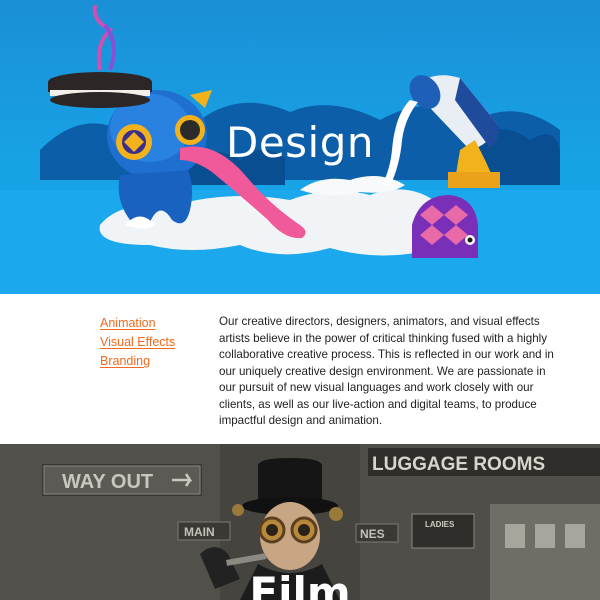  I want to click on tag-visual-effects-link: Visual Effects, so click(137, 342).